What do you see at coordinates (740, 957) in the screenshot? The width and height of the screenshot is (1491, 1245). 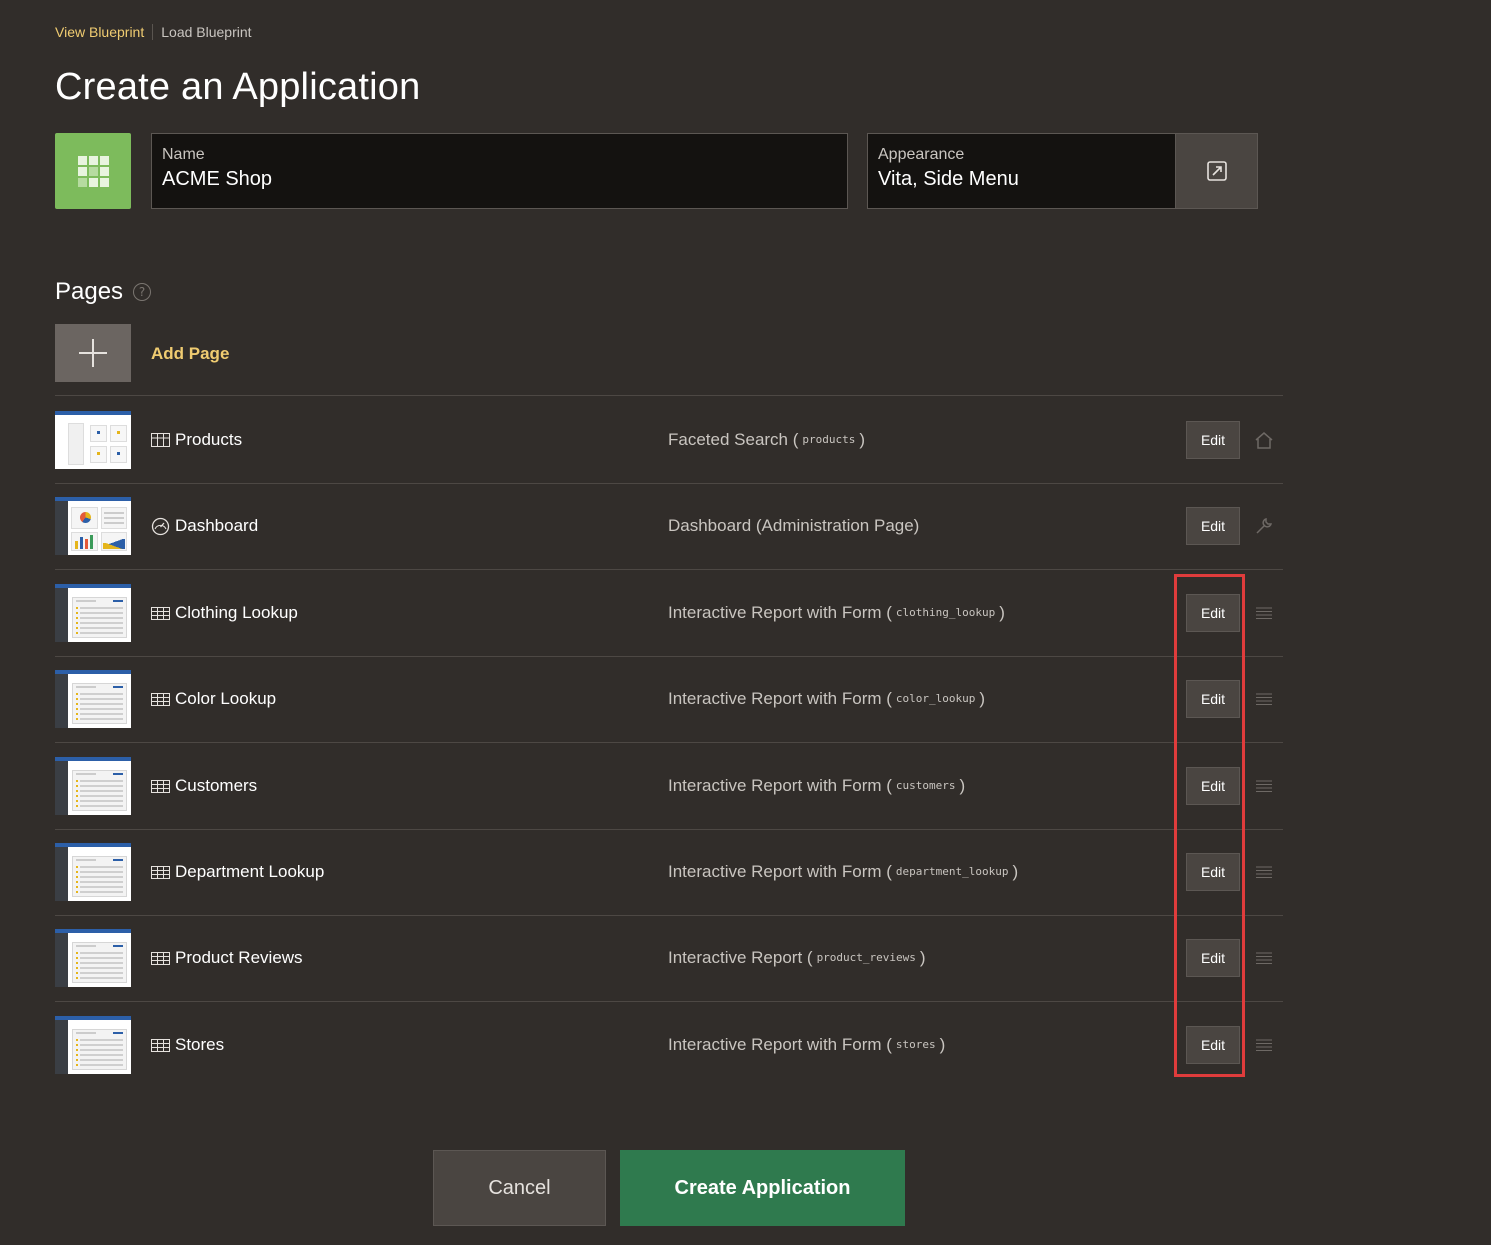 I see `page-type-label: Interactive Report (` at bounding box center [740, 957].